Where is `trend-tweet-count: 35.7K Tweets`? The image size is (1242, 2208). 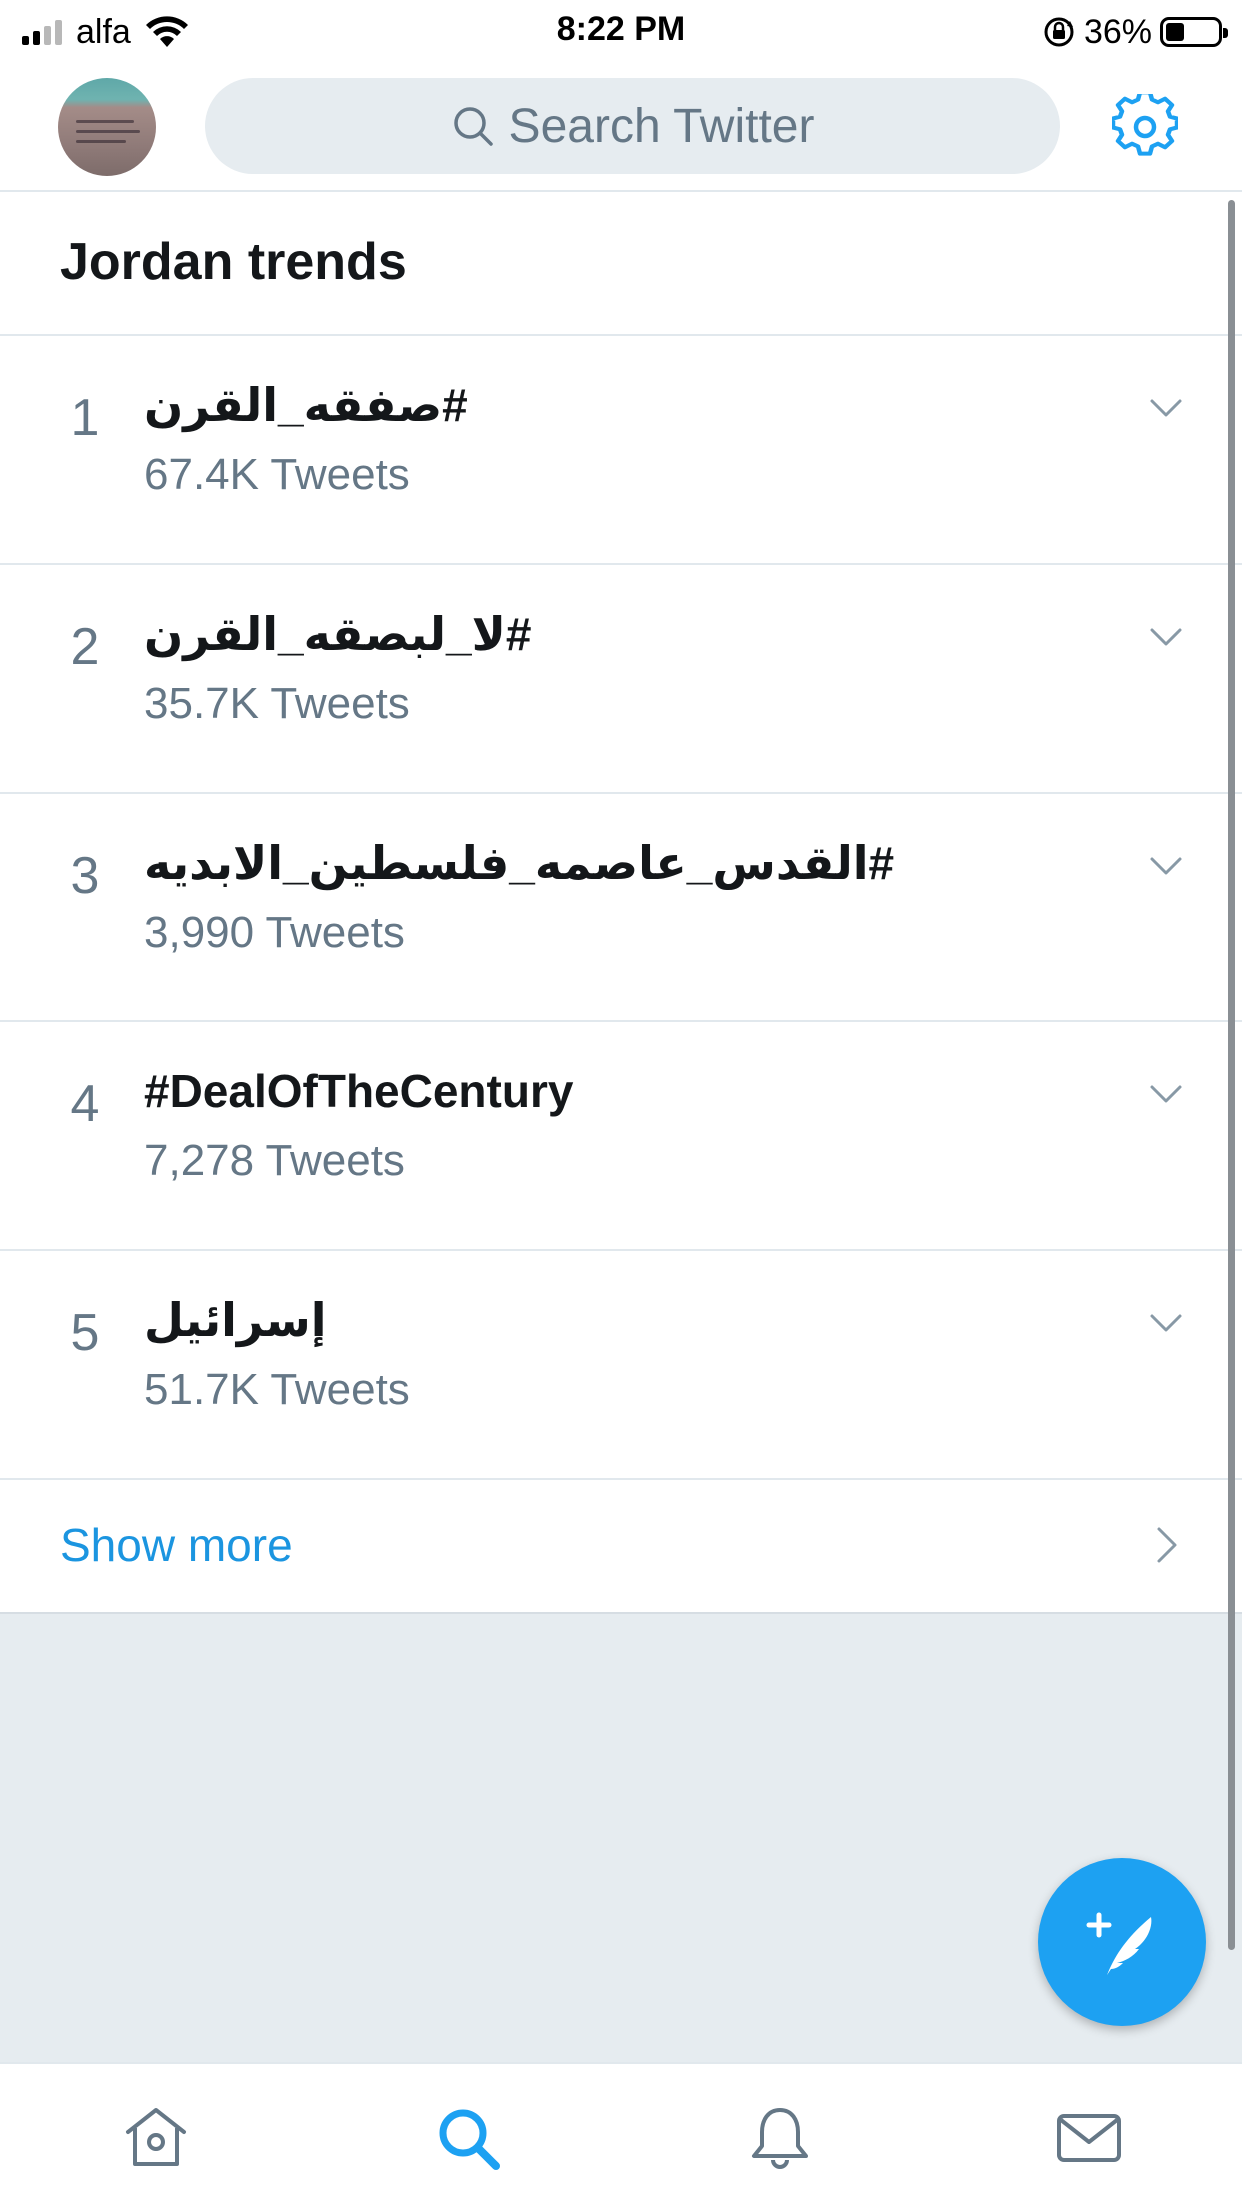
trend-tweet-count: 35.7K Tweets is located at coordinates (277, 703).